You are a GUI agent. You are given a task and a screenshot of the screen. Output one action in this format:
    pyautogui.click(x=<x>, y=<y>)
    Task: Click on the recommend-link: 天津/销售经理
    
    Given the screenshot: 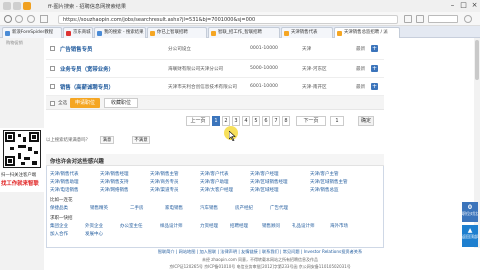 What is the action you would take?
    pyautogui.click(x=114, y=174)
    